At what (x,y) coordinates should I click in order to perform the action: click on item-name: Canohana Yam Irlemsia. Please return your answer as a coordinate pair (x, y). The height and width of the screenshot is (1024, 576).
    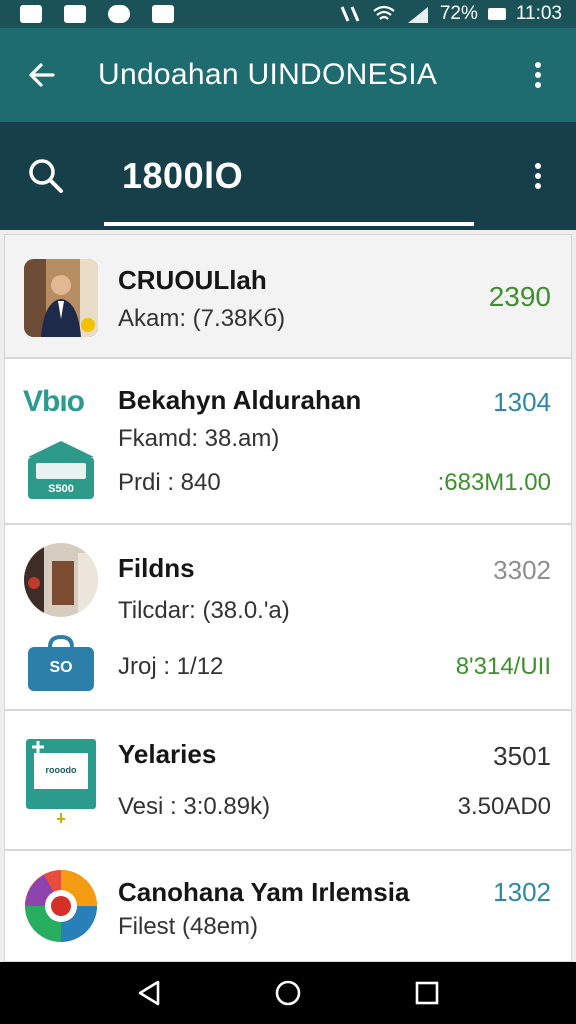
    Looking at the image, I should click on (264, 892).